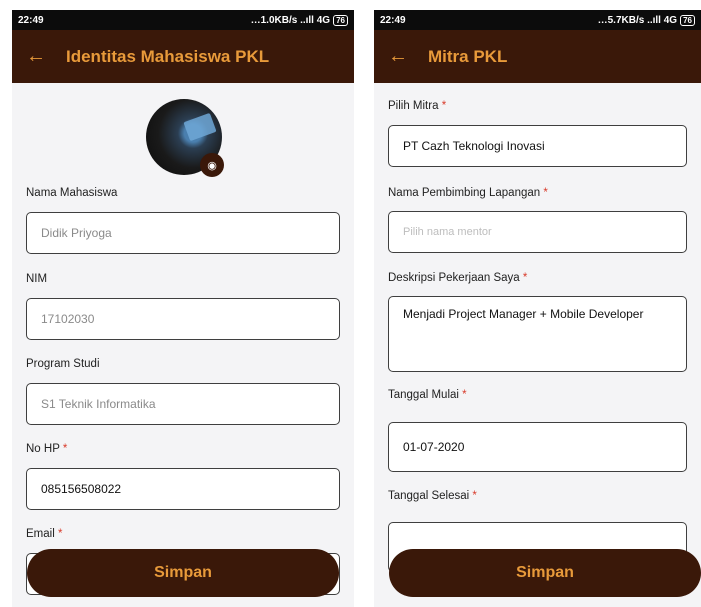 The width and height of the screenshot is (701, 607). I want to click on nim-field: 17102030, so click(183, 319).